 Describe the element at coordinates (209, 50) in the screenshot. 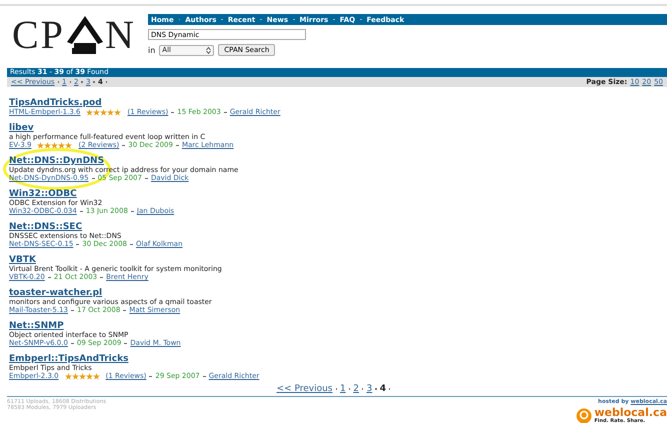

I see `updown-caret-icon` at that location.